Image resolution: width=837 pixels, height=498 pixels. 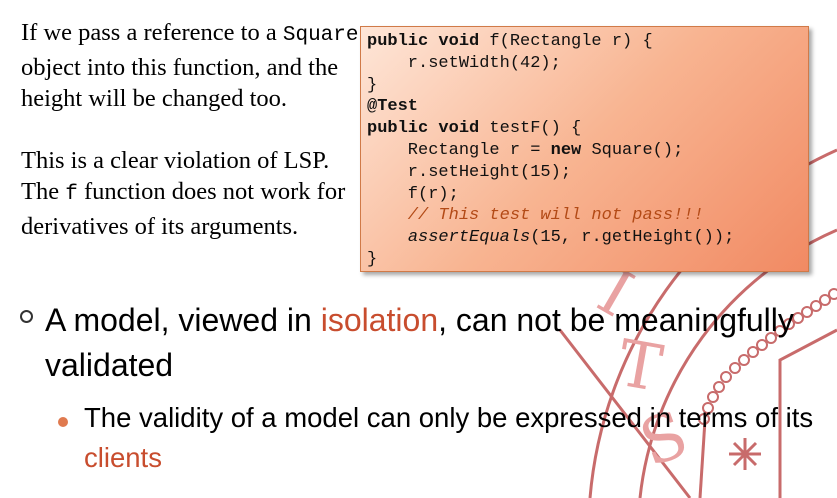 I want to click on code-text: Rectangle r =, so click(x=459, y=150).